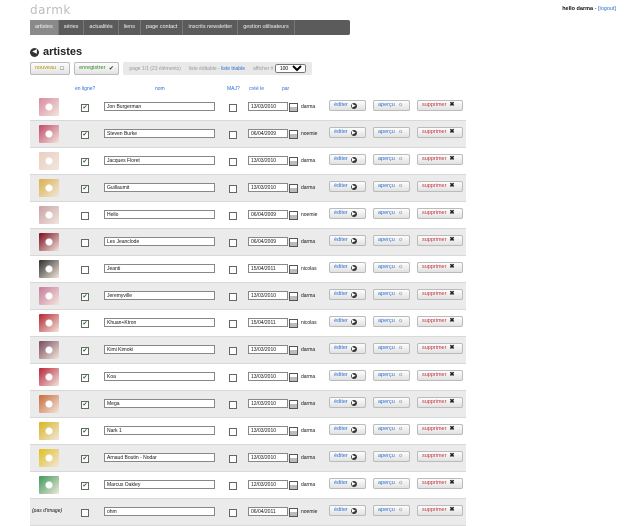 This screenshot has width=628, height=526. Describe the element at coordinates (159, 160) in the screenshot. I see `name-input: Jacques Floret` at that location.